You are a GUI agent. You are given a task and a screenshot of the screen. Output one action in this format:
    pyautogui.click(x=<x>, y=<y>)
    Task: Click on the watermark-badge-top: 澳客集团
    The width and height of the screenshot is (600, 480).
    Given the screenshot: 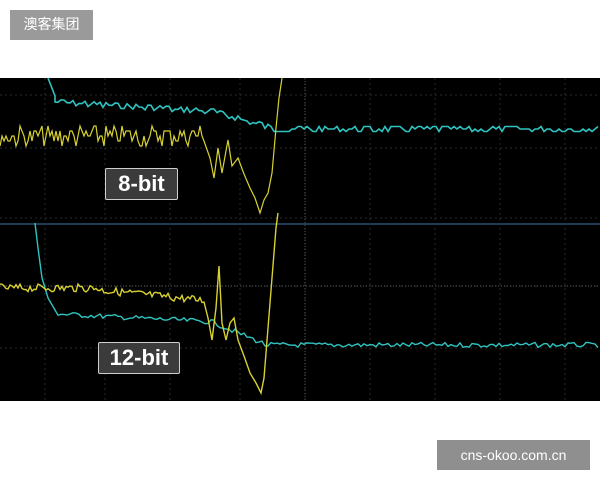 What is the action you would take?
    pyautogui.click(x=51, y=25)
    